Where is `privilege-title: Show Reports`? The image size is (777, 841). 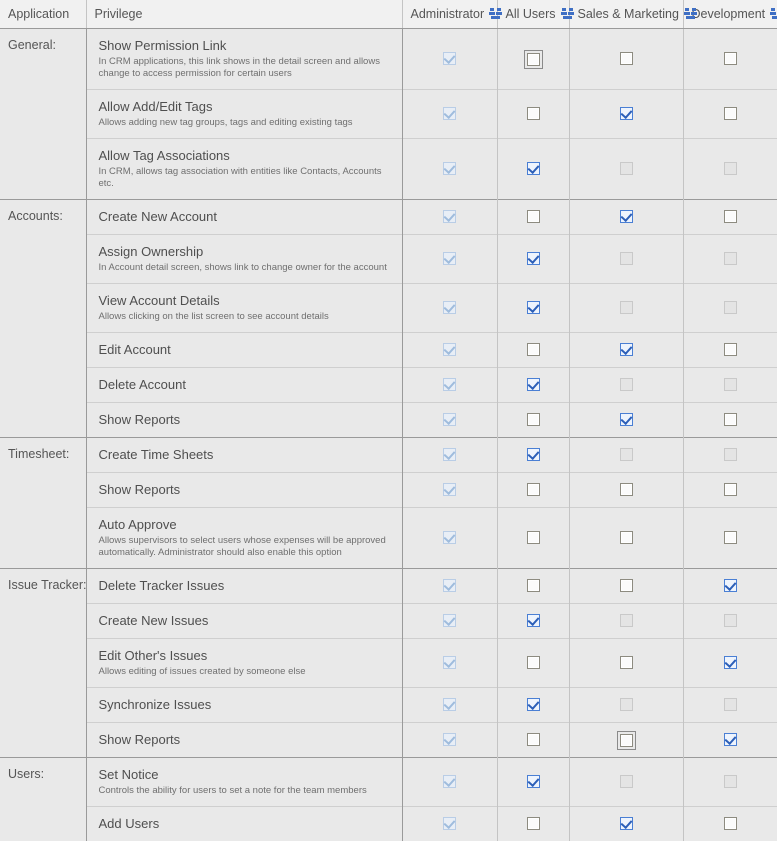
privilege-title: Show Reports is located at coordinates (245, 740).